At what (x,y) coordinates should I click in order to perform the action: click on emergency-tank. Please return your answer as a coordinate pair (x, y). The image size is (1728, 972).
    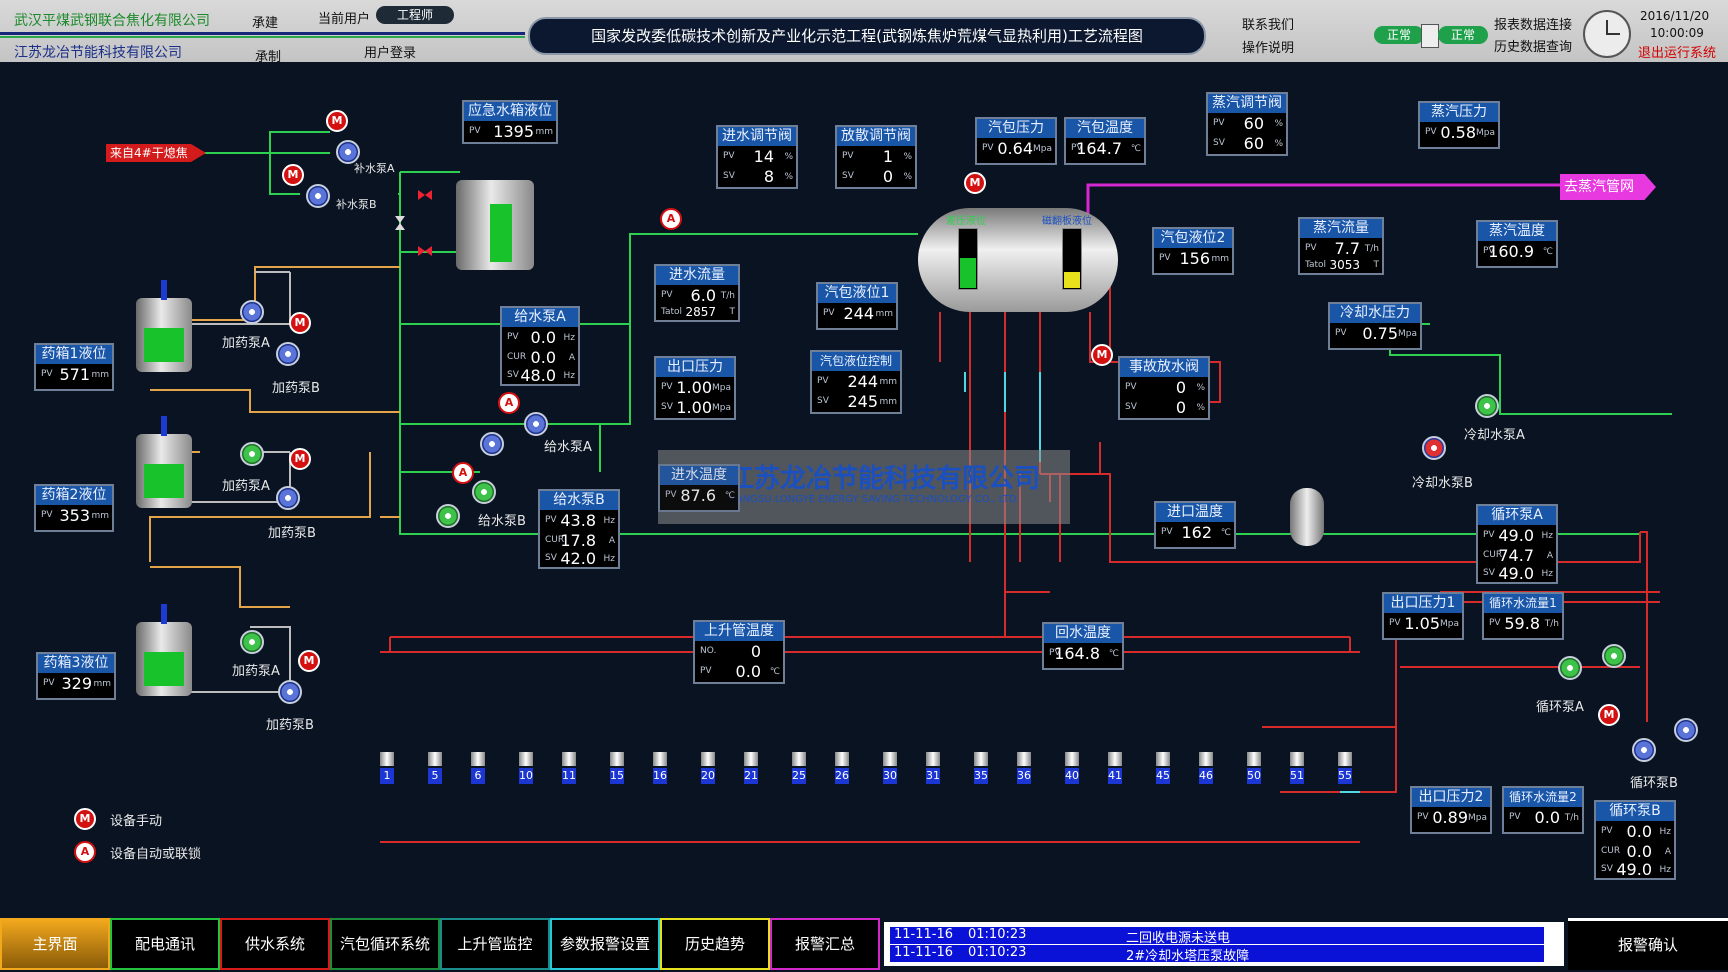
    Looking at the image, I should click on (495, 225).